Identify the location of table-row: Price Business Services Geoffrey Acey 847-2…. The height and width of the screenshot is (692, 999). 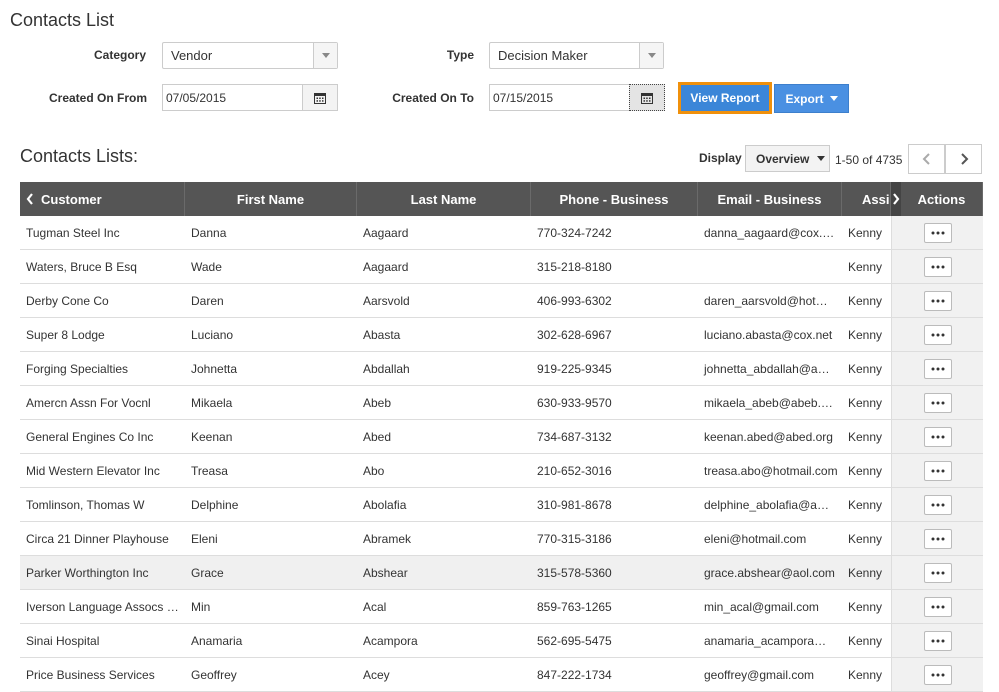
(501, 675).